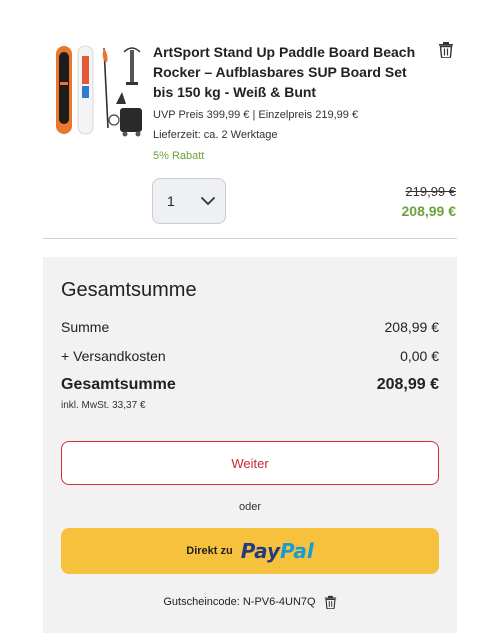 This screenshot has height=643, width=500. I want to click on product-image, so click(99, 90).